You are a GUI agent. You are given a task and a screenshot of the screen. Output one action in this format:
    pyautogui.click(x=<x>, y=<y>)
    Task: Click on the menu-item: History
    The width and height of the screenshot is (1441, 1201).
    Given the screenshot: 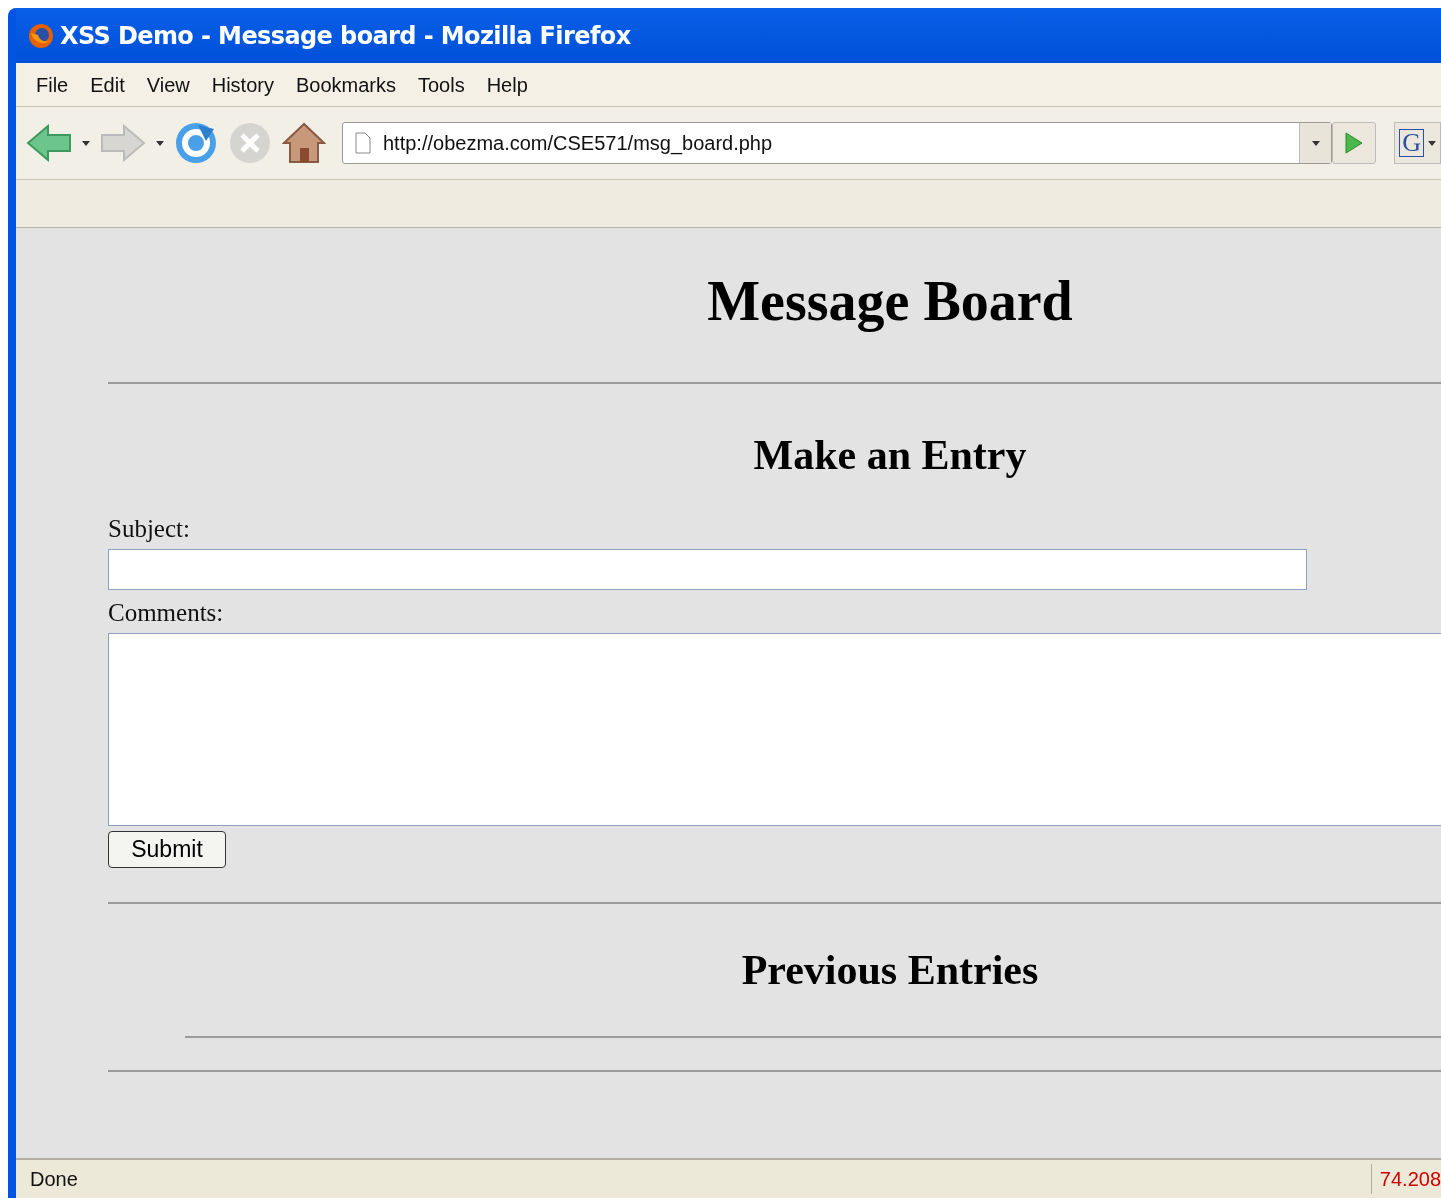 What is the action you would take?
    pyautogui.click(x=242, y=84)
    